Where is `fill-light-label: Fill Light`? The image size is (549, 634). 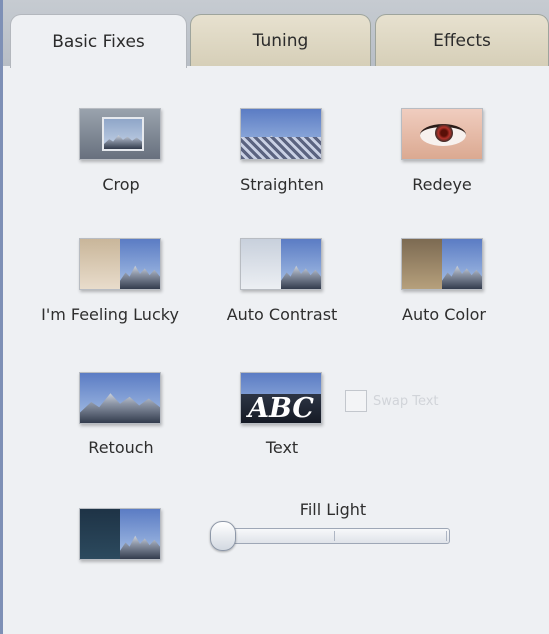
fill-light-label: Fill Light is located at coordinates (333, 509).